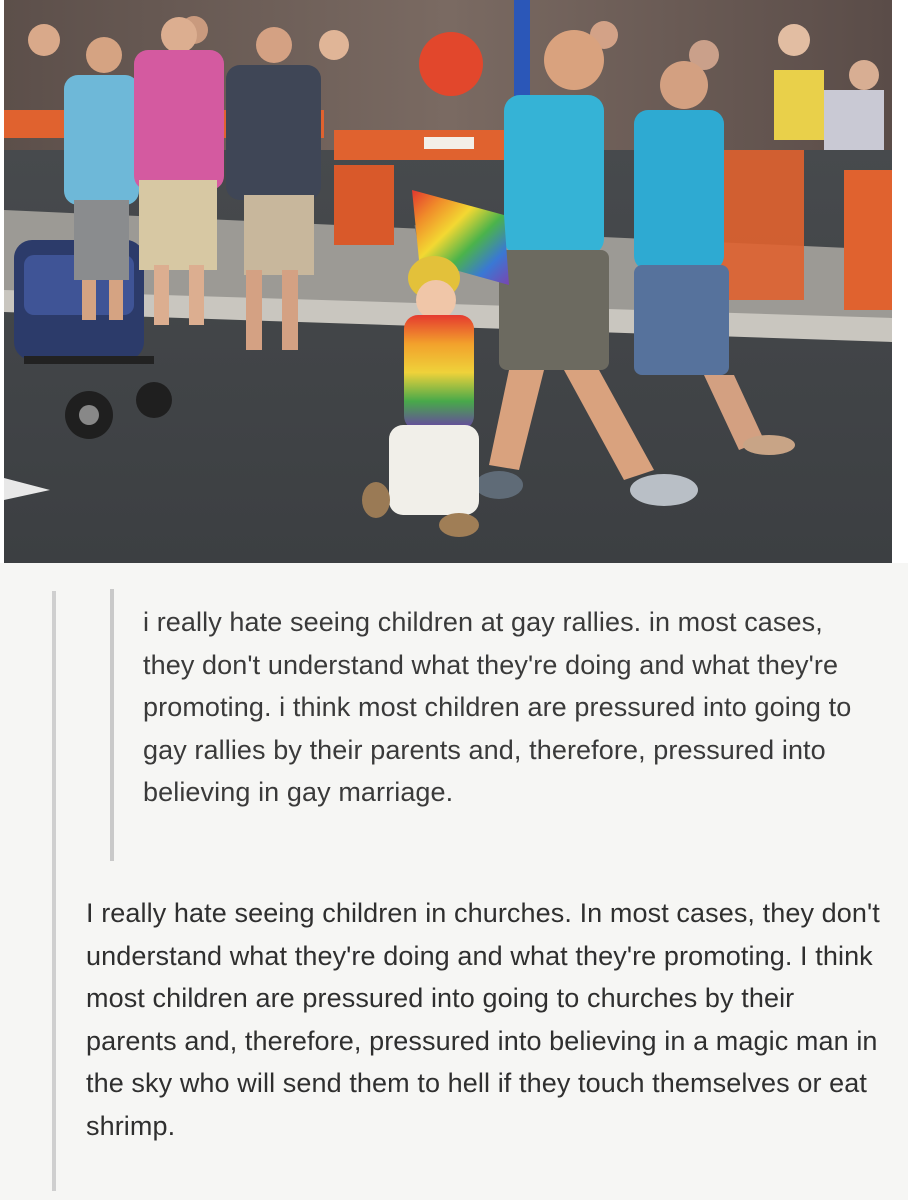 The height and width of the screenshot is (1200, 908). I want to click on walker-left, so click(101, 178).